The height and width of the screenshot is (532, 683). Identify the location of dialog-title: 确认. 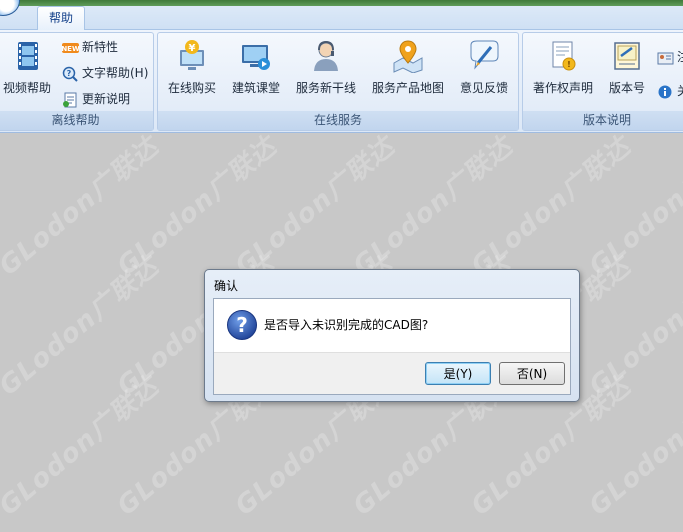
(226, 286).